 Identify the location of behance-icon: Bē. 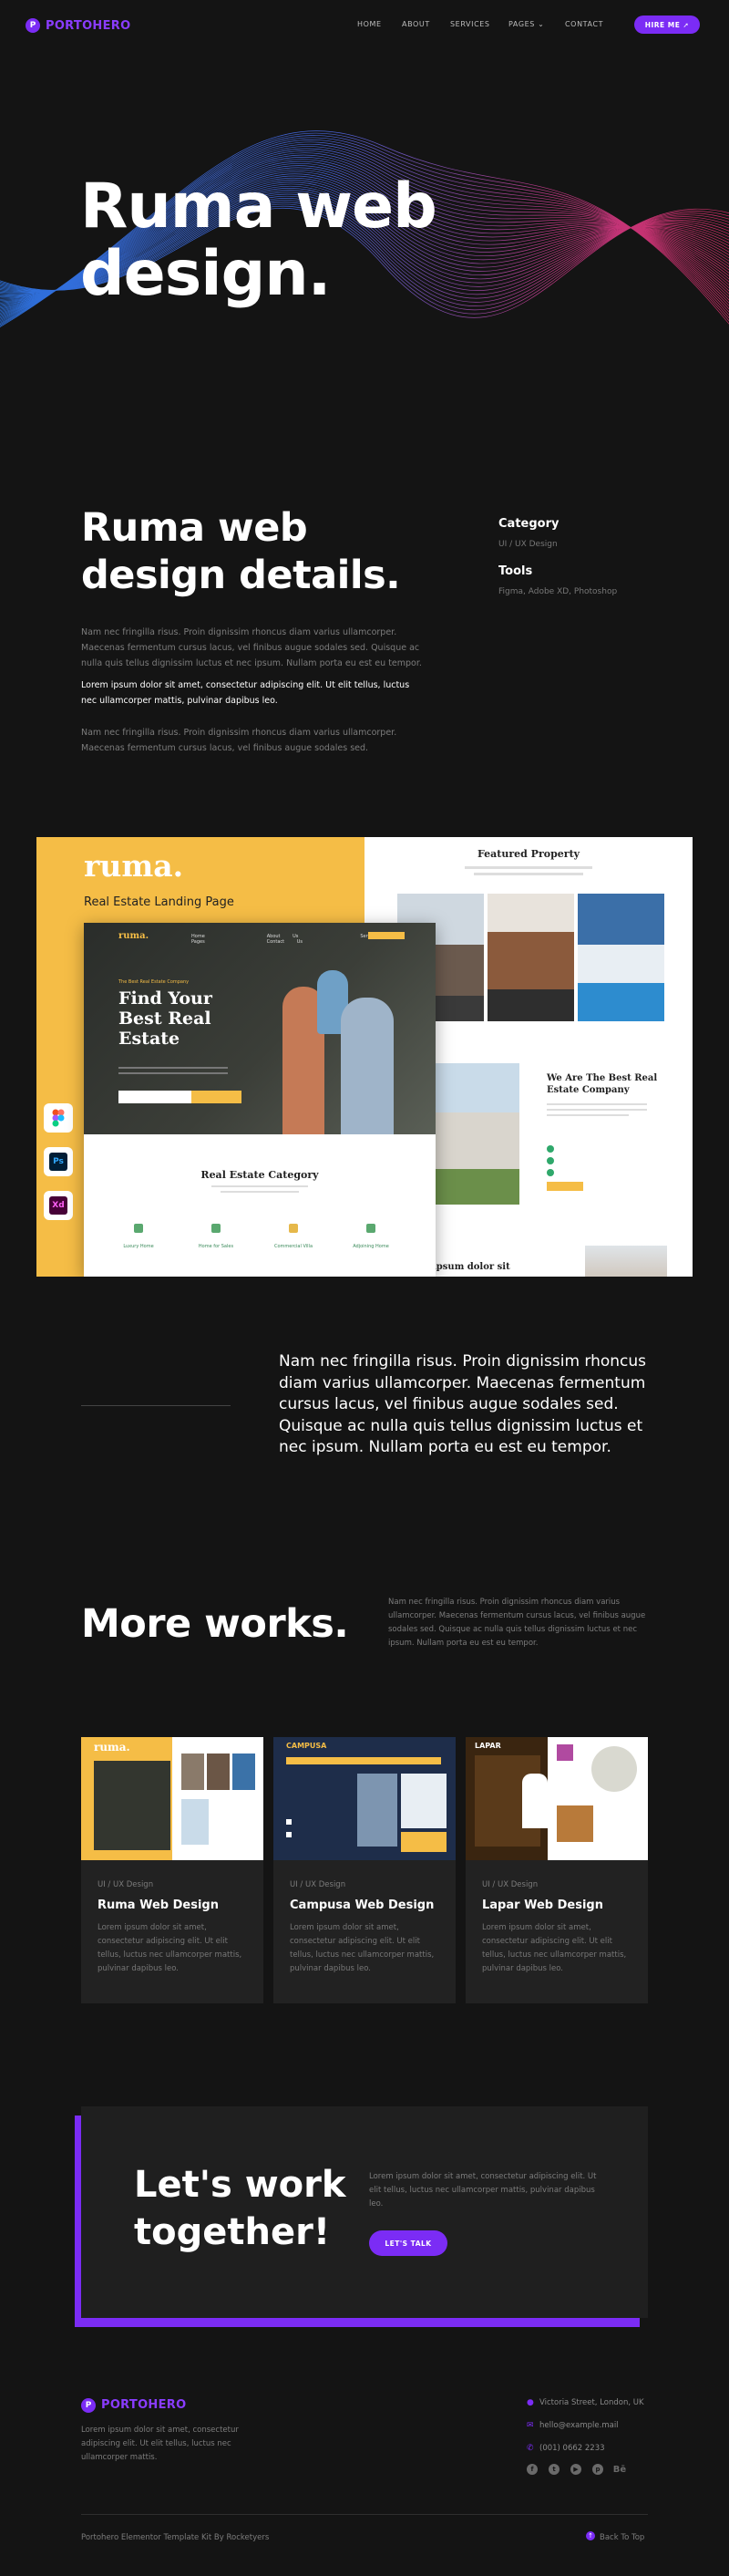
(619, 2469).